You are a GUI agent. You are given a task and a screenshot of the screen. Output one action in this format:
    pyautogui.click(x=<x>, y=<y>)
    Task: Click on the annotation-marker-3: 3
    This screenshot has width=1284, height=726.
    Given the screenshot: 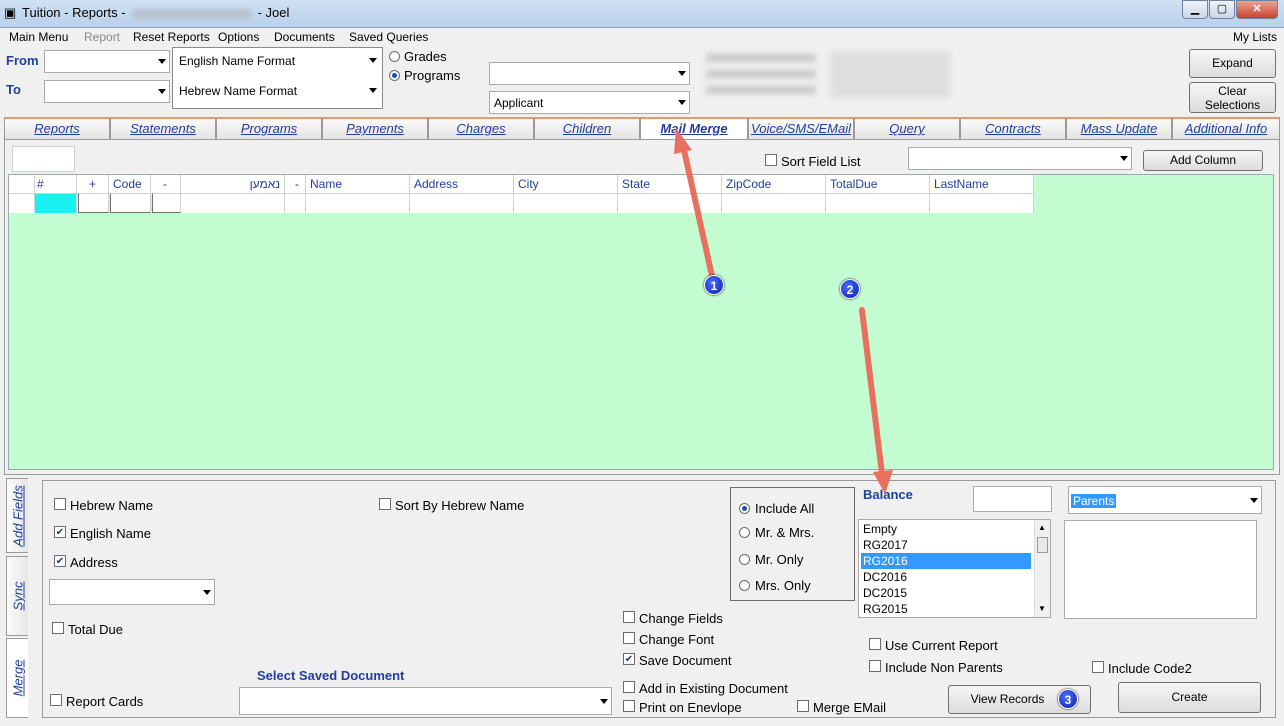 What is the action you would take?
    pyautogui.click(x=1068, y=699)
    